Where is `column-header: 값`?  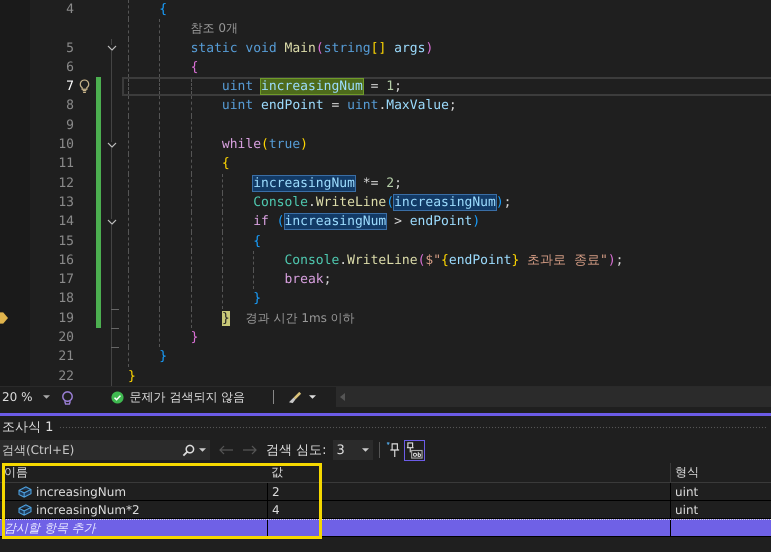
column-header: 값 is located at coordinates (468, 472).